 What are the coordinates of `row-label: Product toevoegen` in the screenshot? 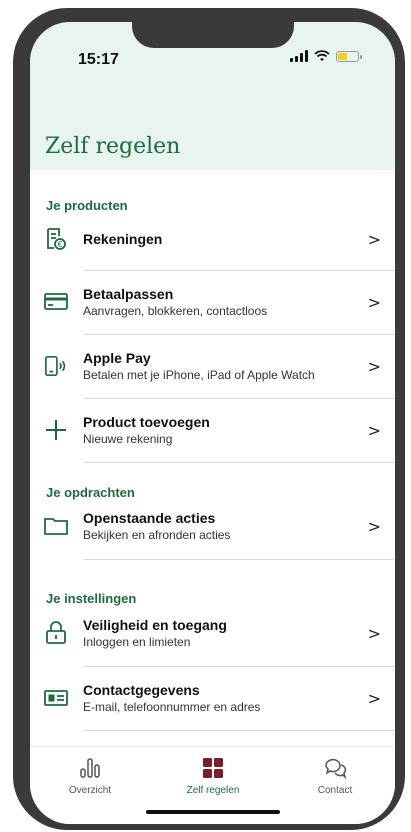 It's located at (146, 421).